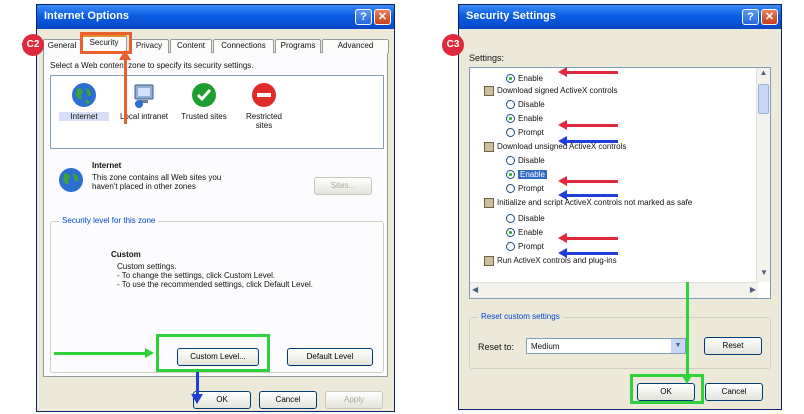 Image resolution: width=804 pixels, height=414 pixels. Describe the element at coordinates (620, 17) in the screenshot. I see `security-settings-titlebar: Security Settings` at that location.